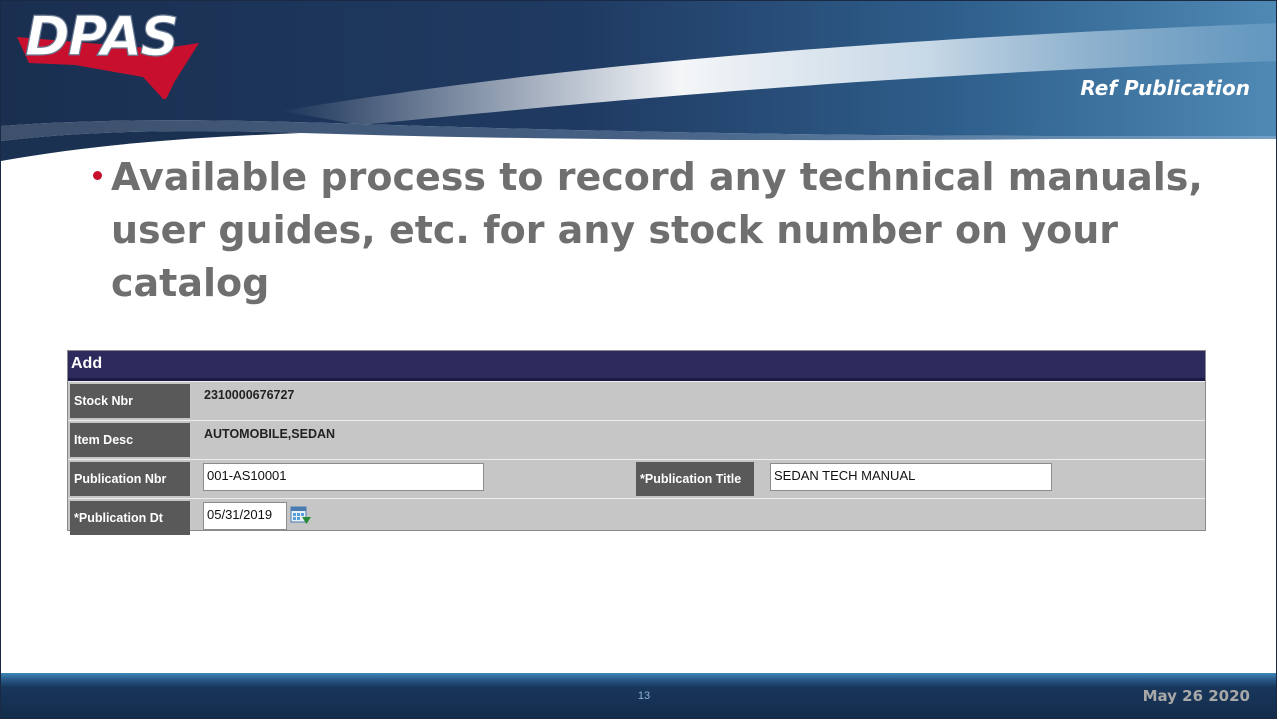 Image resolution: width=1279 pixels, height=721 pixels. I want to click on form-row-publication-dt: *Publication Dt 05/31/2019, so click(636, 517).